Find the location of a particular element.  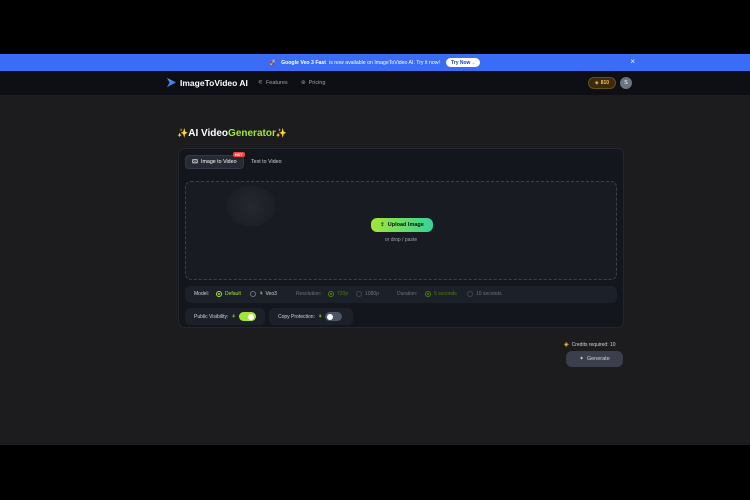

resolution-1080-label: 1080p is located at coordinates (372, 294).